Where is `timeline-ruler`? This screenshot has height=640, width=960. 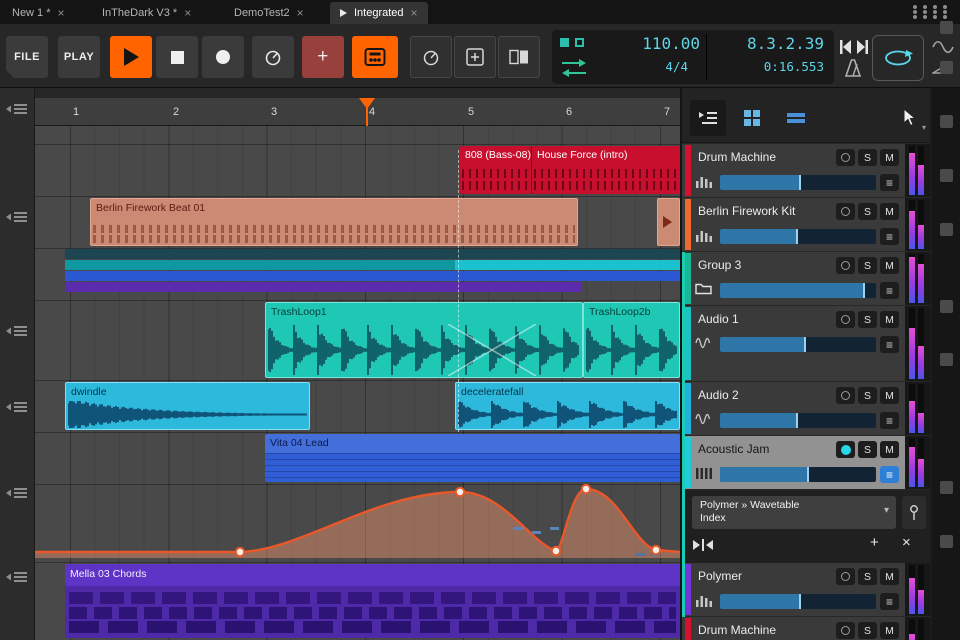 timeline-ruler is located at coordinates (357, 112).